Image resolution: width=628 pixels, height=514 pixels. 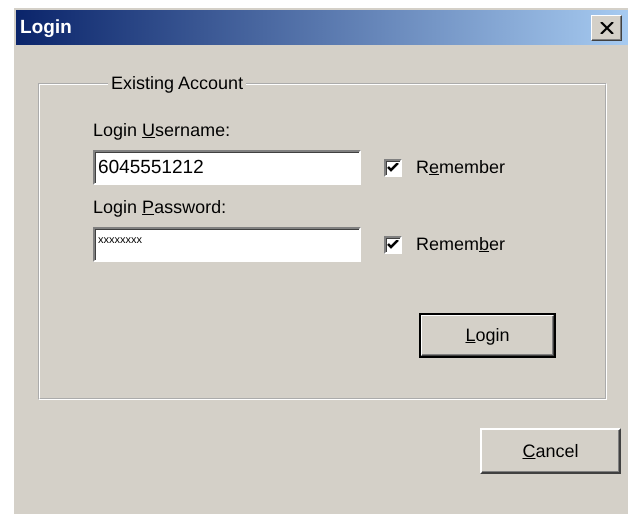 I want to click on window-title: Login, so click(x=46, y=27).